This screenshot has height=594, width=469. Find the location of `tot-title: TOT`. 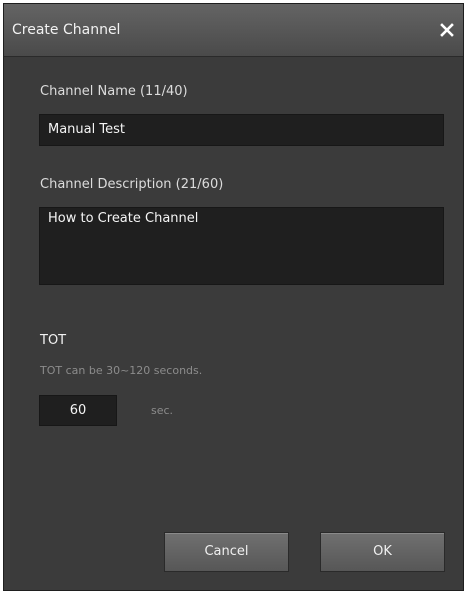

tot-title: TOT is located at coordinates (53, 340).